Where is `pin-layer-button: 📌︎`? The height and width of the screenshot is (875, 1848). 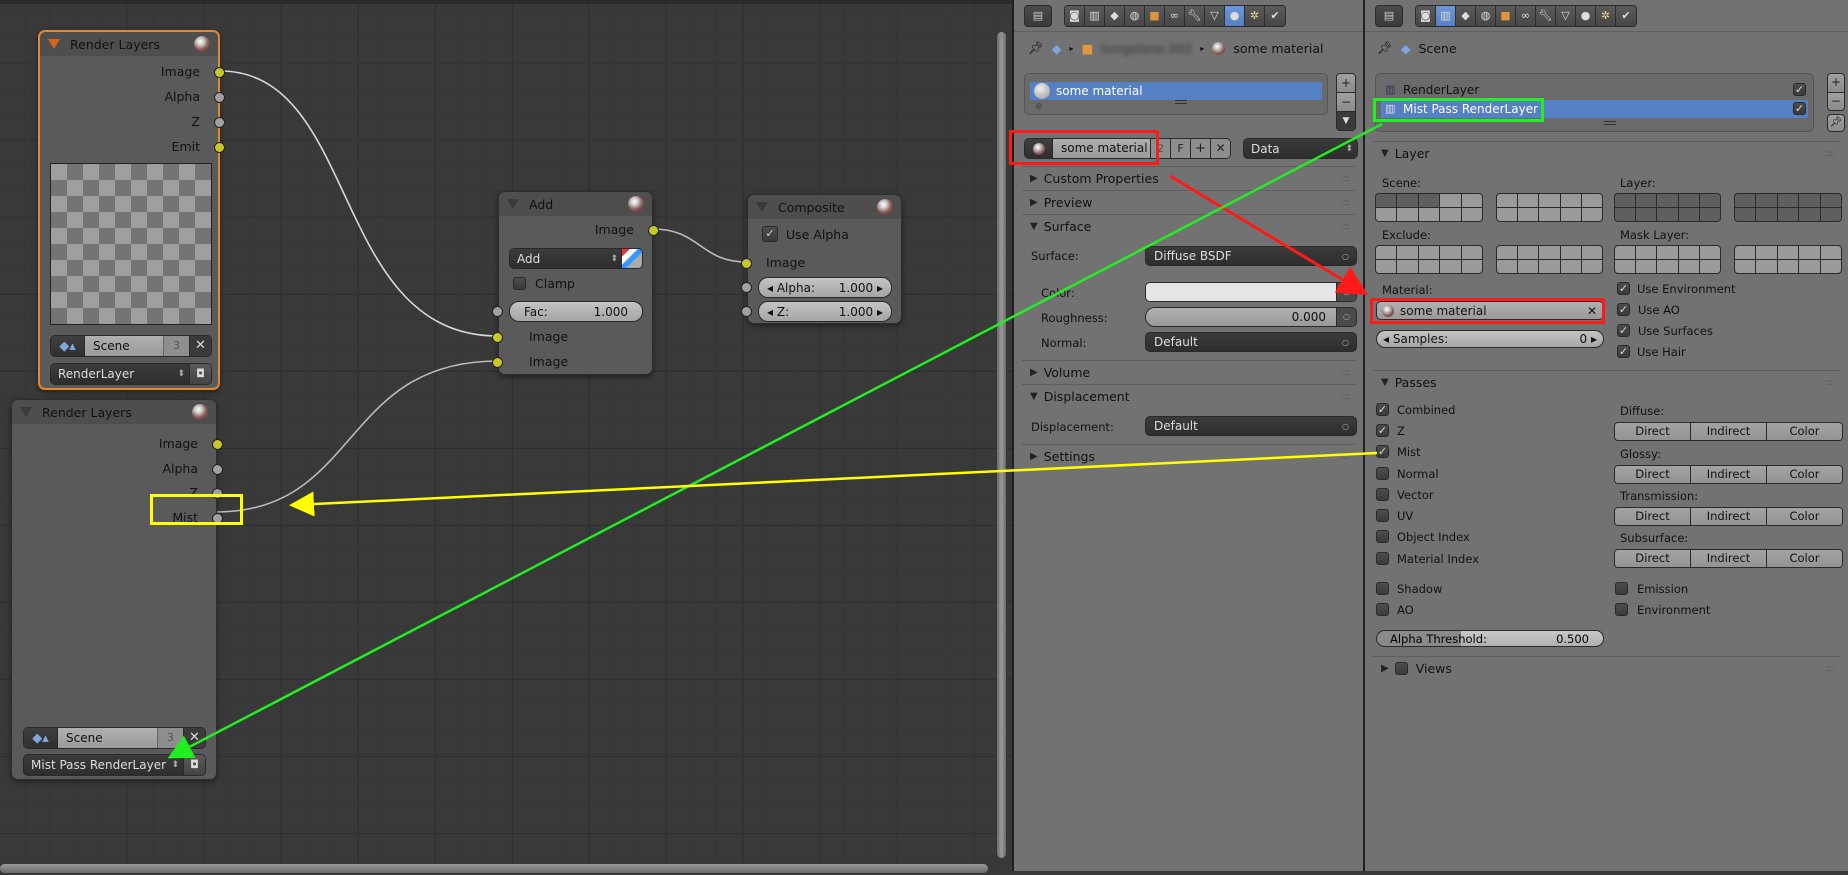 pin-layer-button: 📌︎ is located at coordinates (1836, 123).